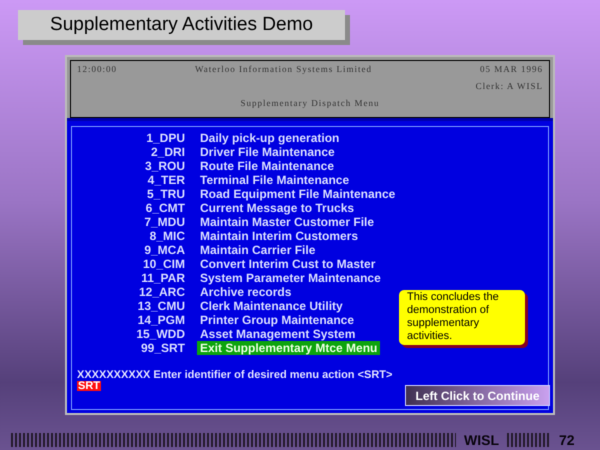 This screenshot has height=450, width=600. What do you see at coordinates (161, 320) in the screenshot?
I see `menu-code: 14_PGM` at bounding box center [161, 320].